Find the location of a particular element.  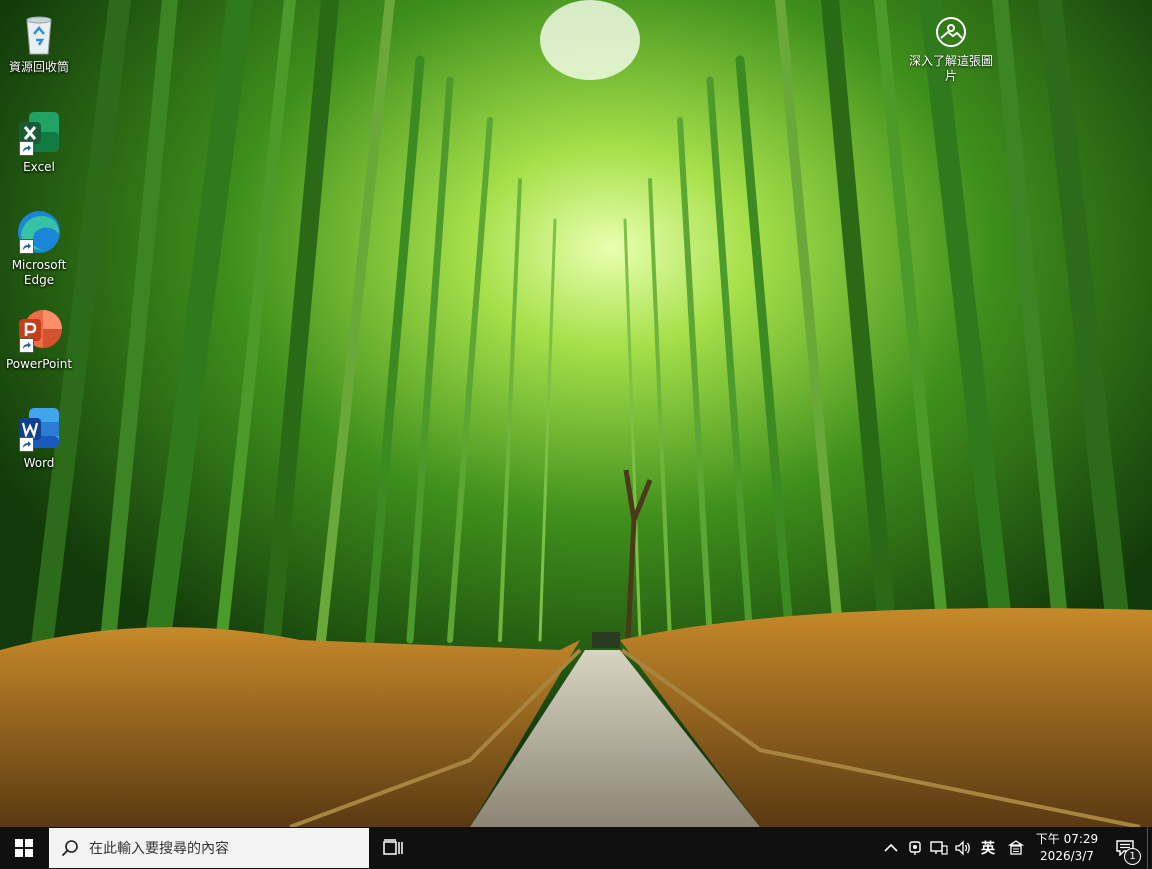

desktop-icon-label: Microsoft Edge is located at coordinates (39, 272).